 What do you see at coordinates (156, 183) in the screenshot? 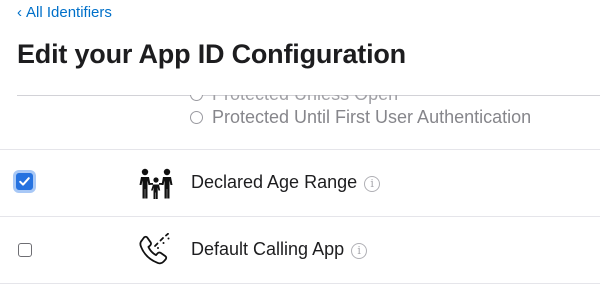
I see `family-icon` at bounding box center [156, 183].